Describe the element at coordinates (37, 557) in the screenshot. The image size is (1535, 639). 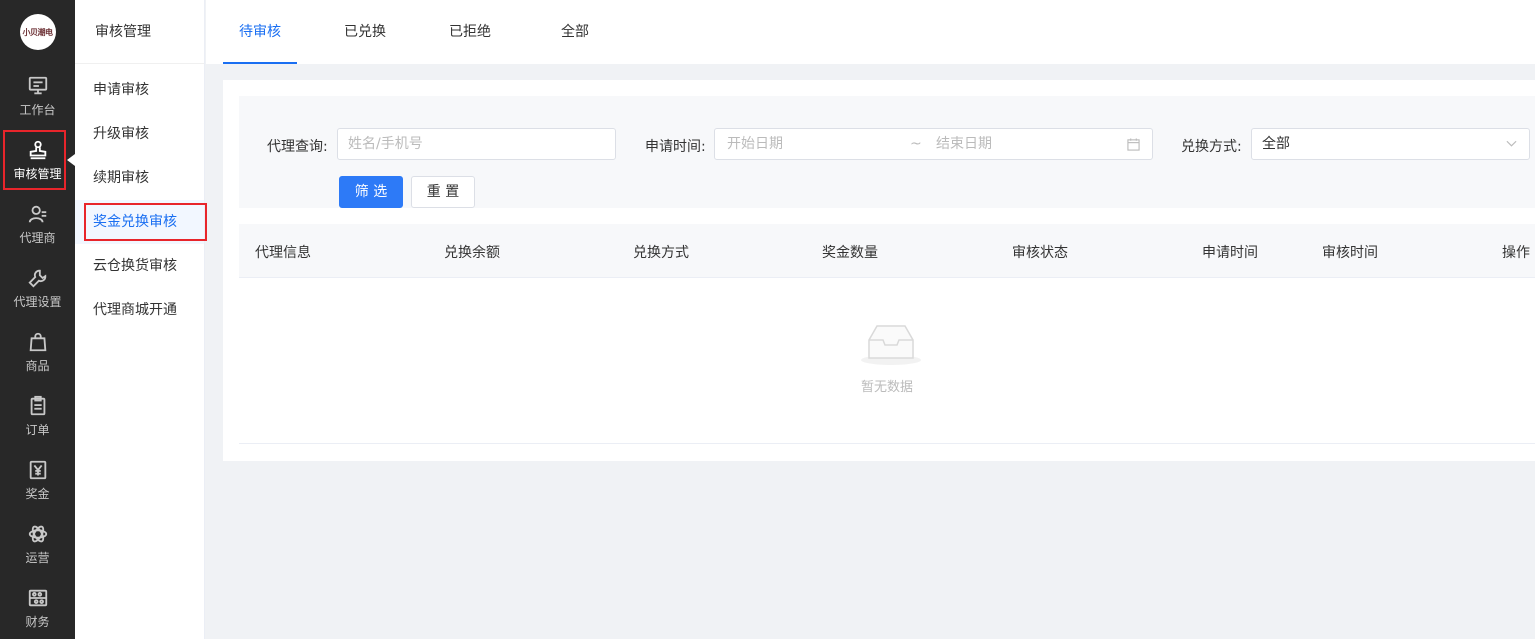
I see `rail-item-label: 运营` at that location.